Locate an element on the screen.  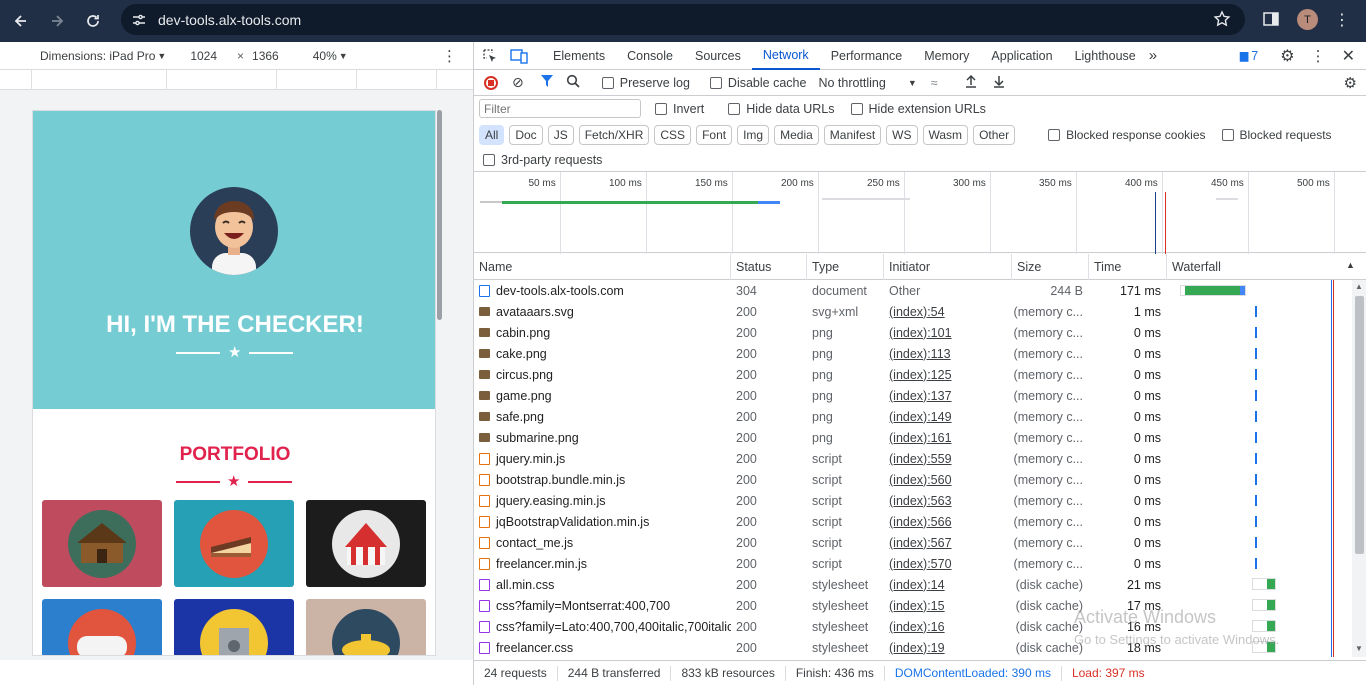
request-initiator: (index):113 is located at coordinates (948, 353).